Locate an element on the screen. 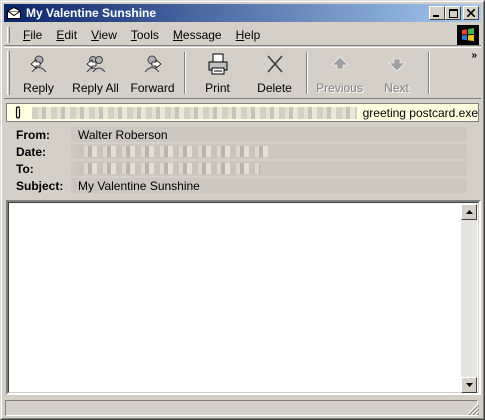 Image resolution: width=485 pixels, height=420 pixels. forward-icon is located at coordinates (153, 64).